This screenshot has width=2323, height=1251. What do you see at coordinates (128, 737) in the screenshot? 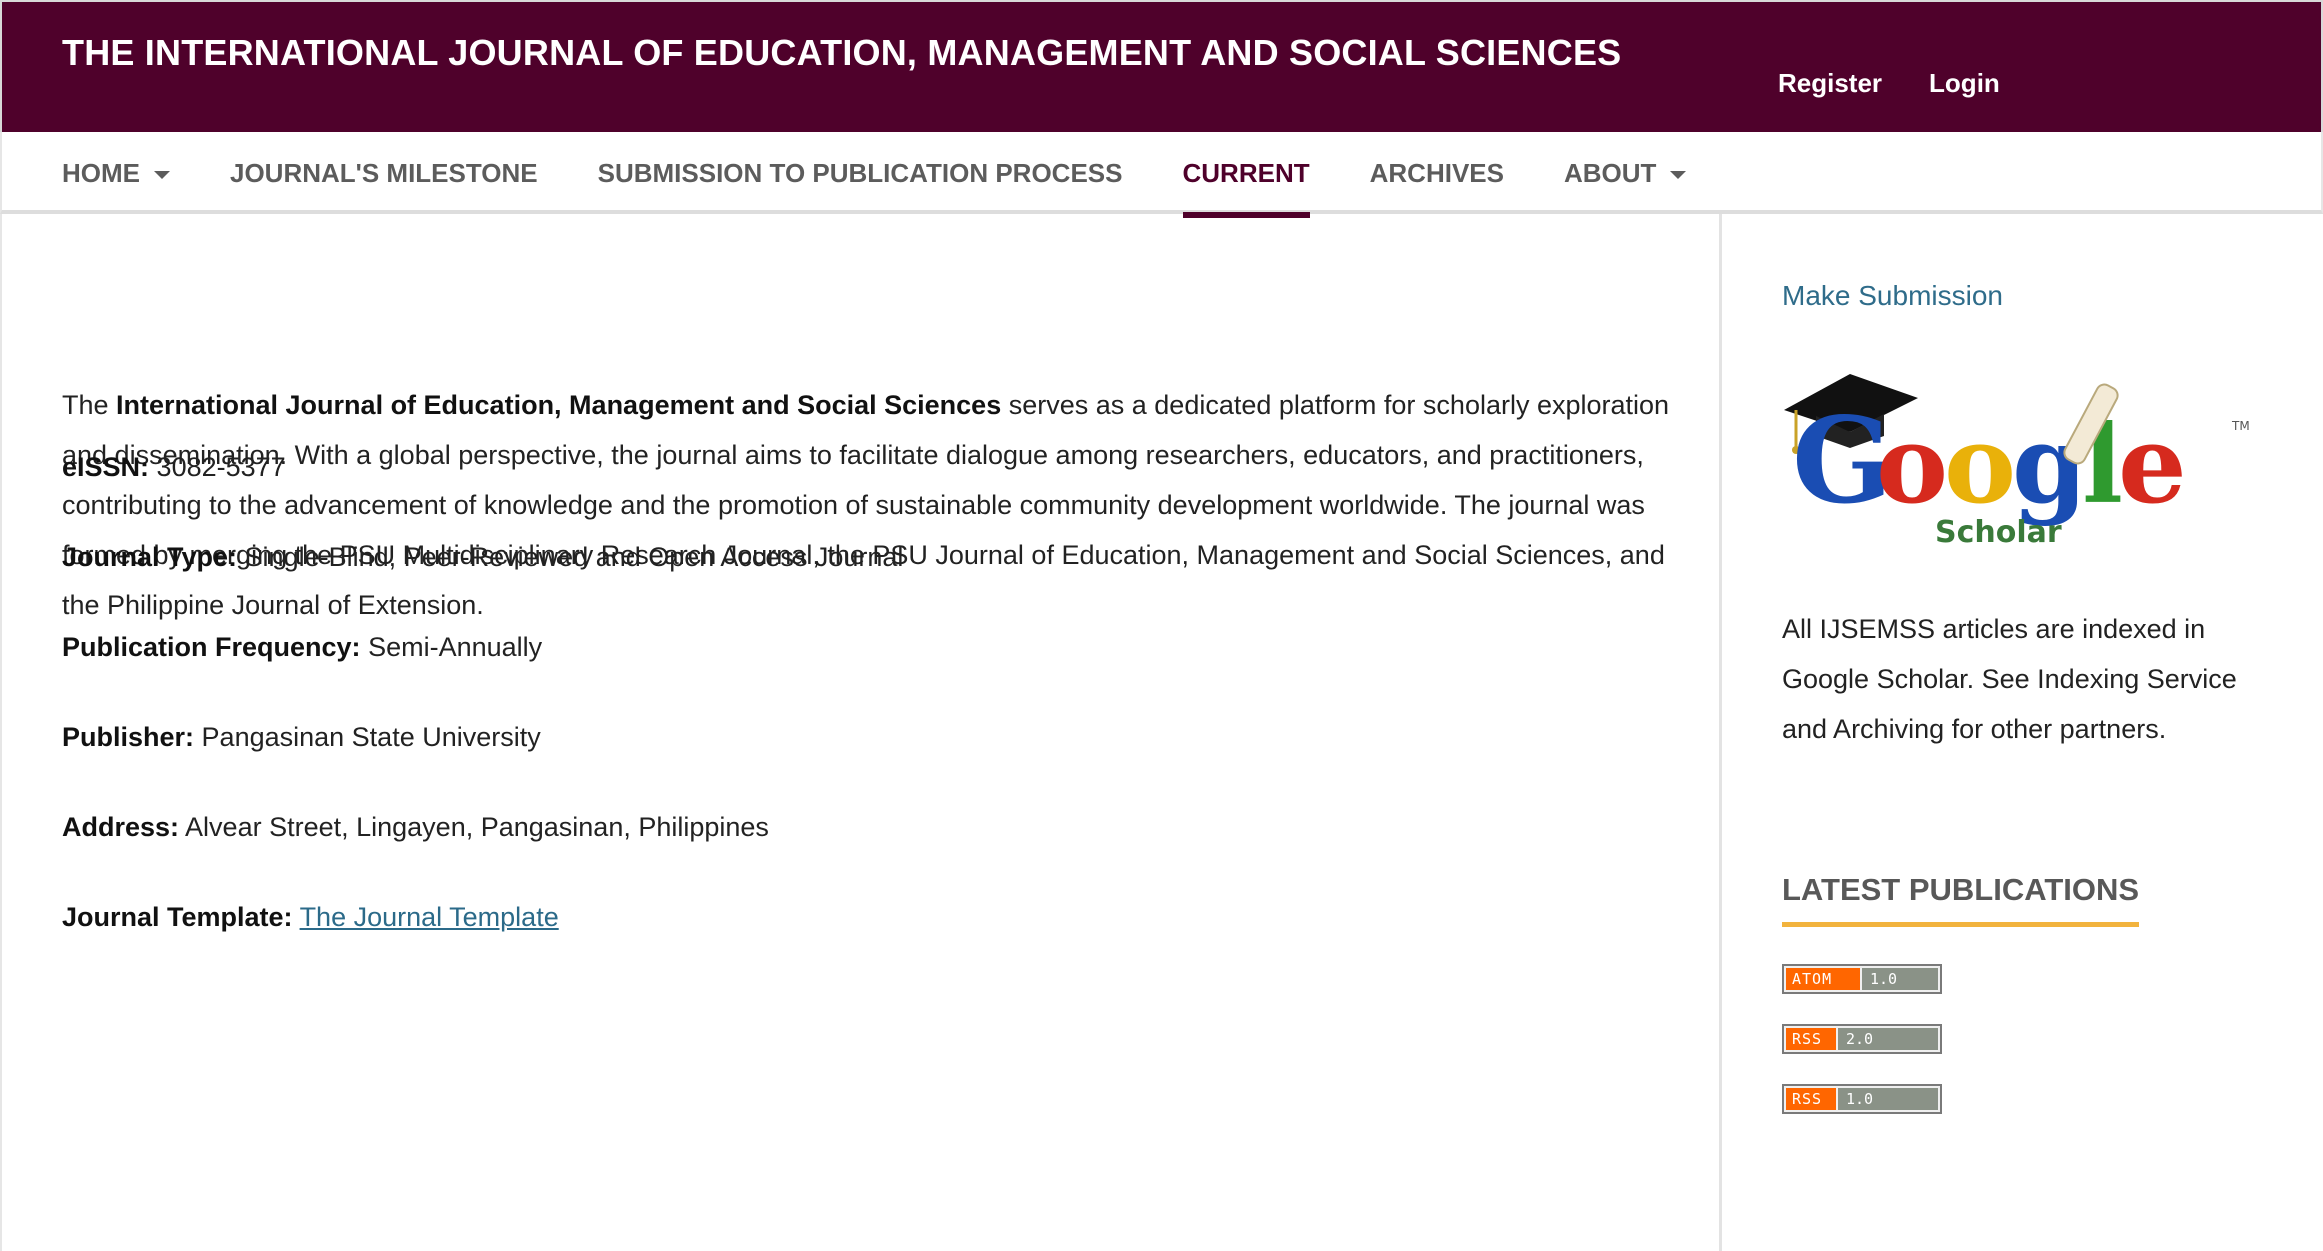
I see `publisher-label: Publisher:` at bounding box center [128, 737].